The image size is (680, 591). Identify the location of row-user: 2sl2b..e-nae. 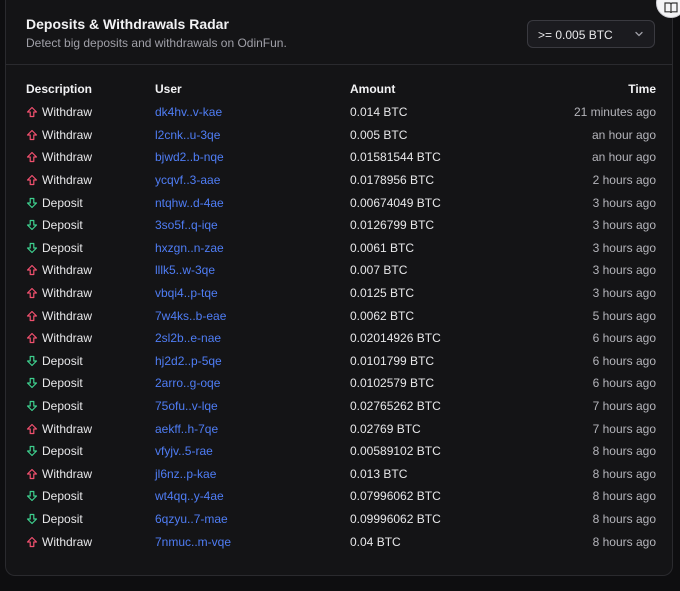
(252, 338).